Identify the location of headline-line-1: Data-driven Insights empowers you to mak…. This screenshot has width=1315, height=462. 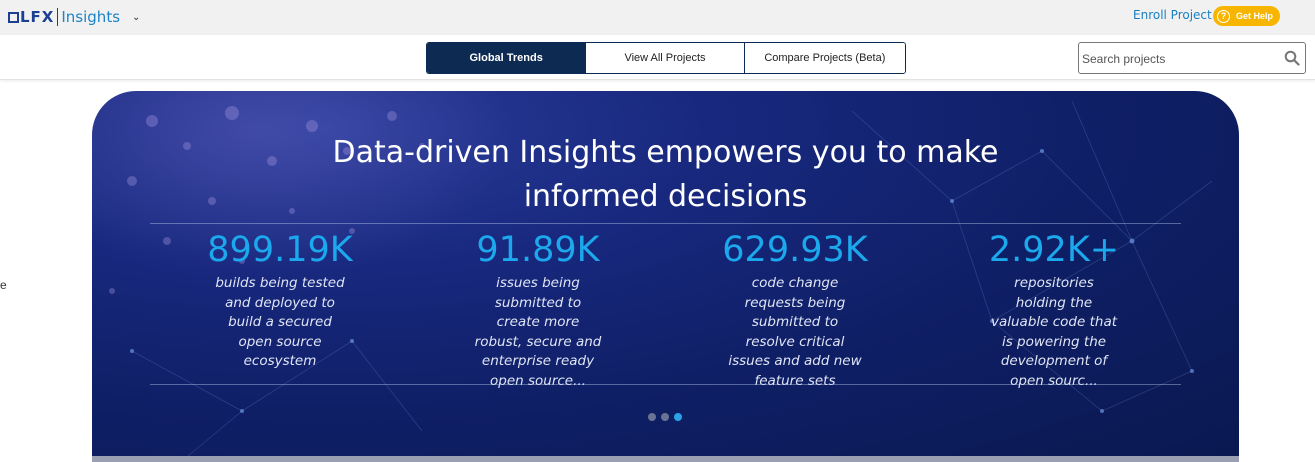
(665, 152).